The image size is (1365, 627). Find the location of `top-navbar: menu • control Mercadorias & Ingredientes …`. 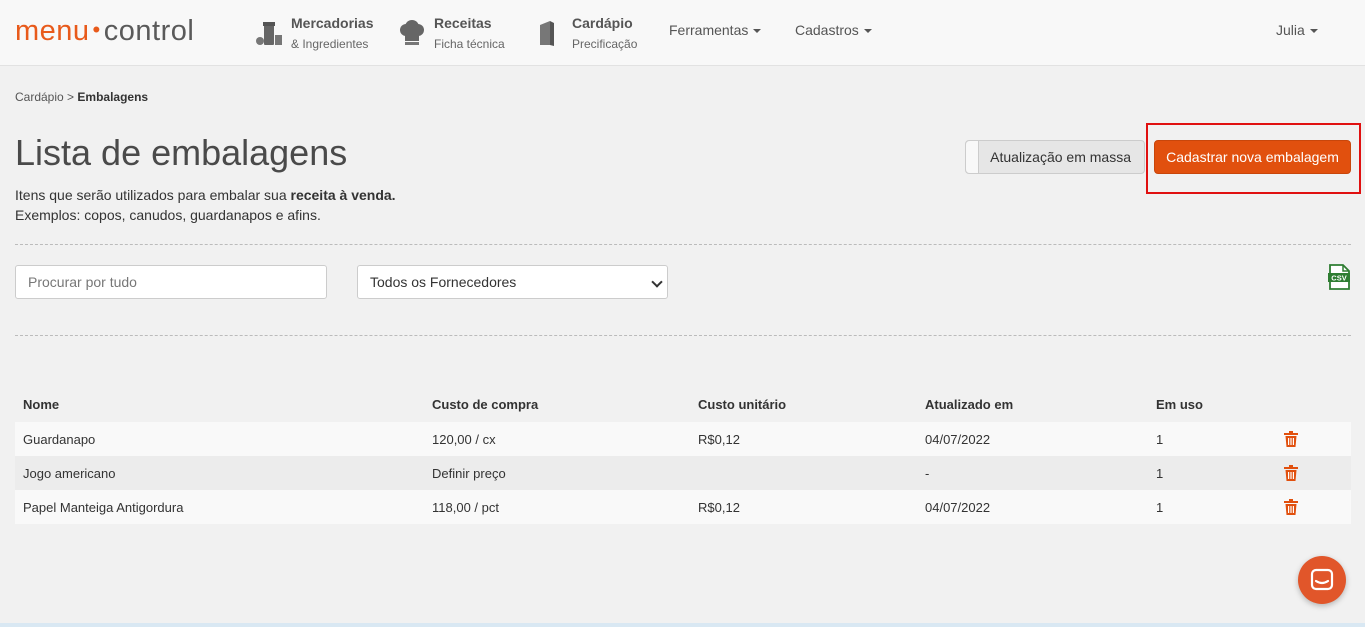

top-navbar: menu • control Mercadorias & Ingredientes … is located at coordinates (682, 33).